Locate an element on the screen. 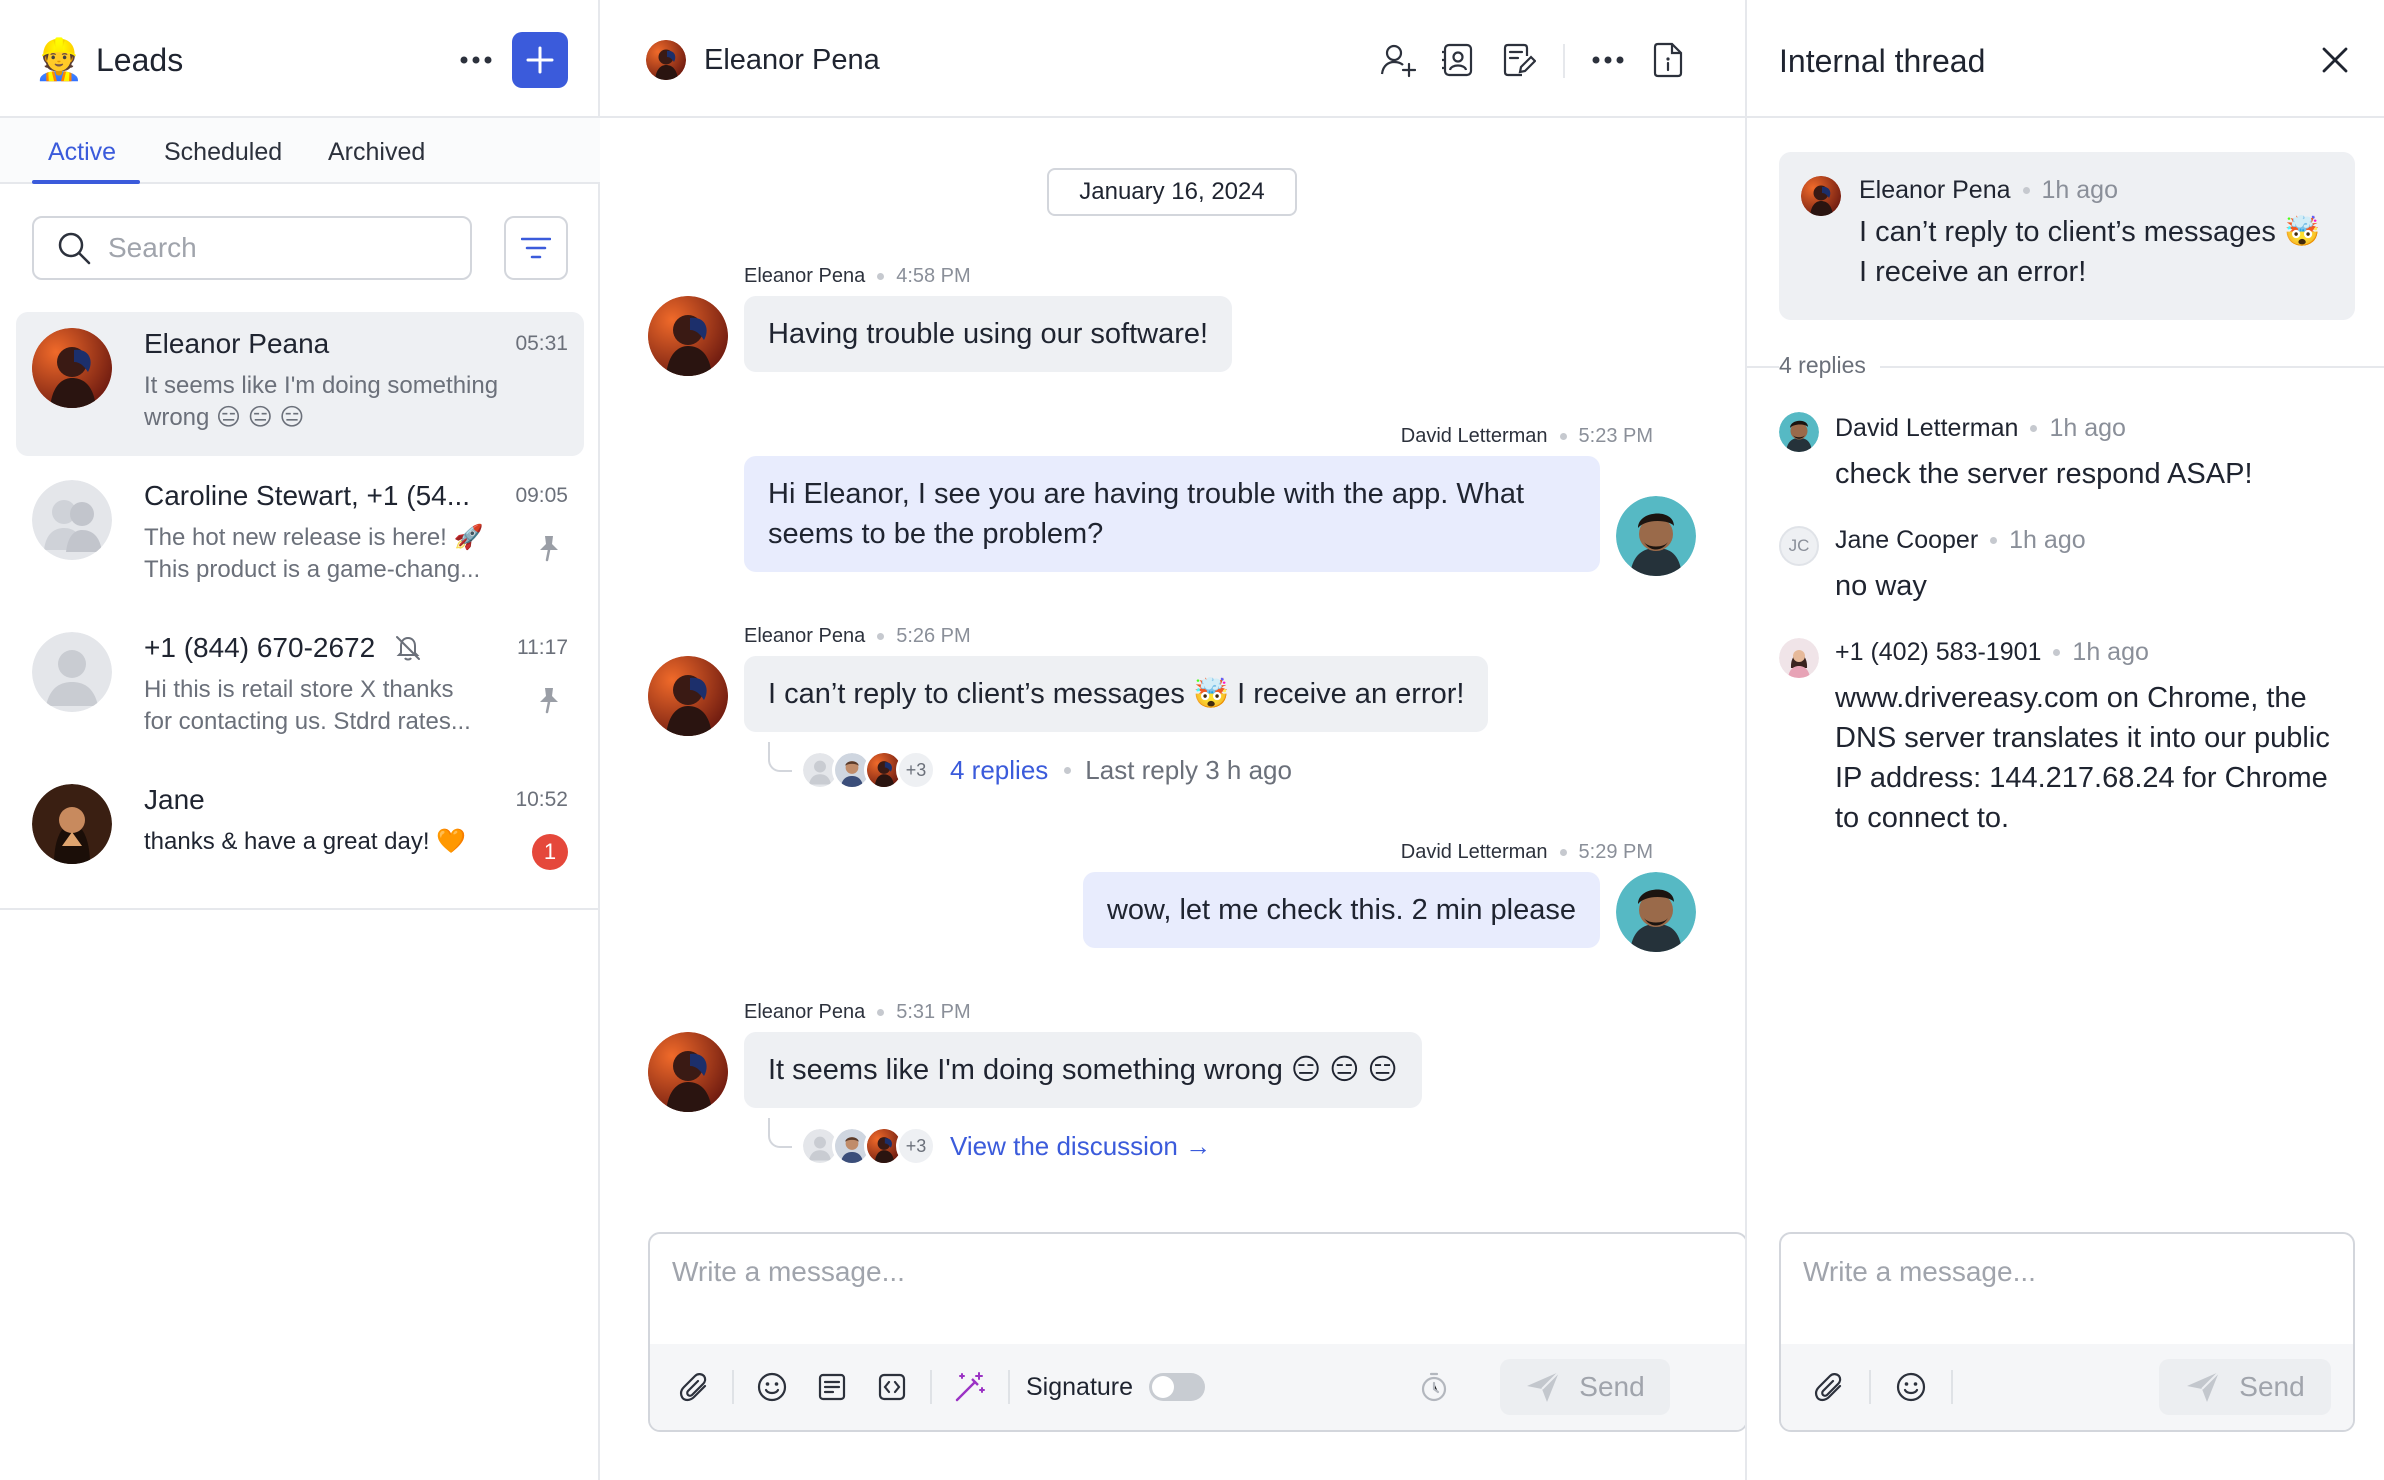 The height and width of the screenshot is (1480, 2384). reply-meta: David Letterman 1h ago is located at coordinates (1980, 428).